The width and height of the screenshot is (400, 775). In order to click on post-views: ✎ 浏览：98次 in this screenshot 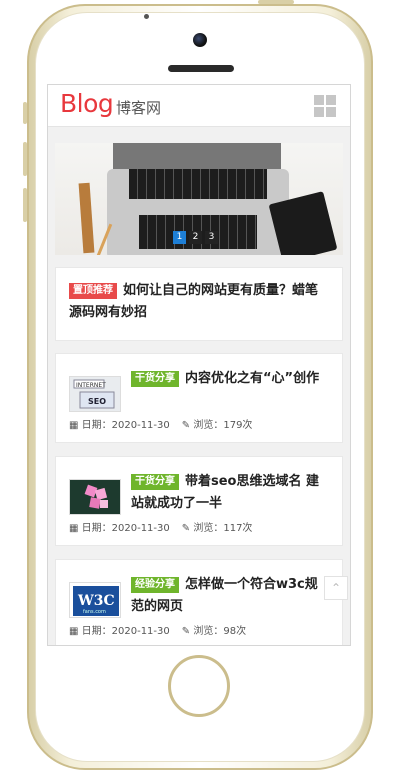, I will do `click(214, 629)`.